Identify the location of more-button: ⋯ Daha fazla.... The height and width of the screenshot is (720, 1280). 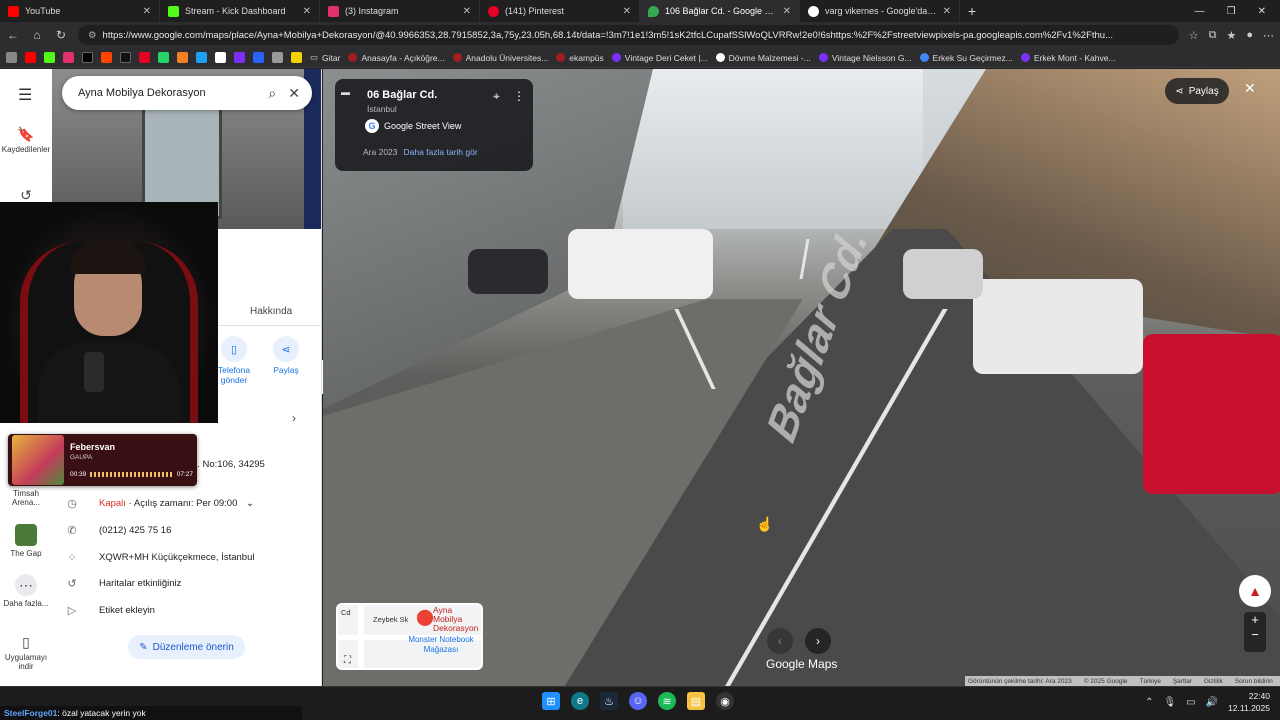
(26, 591).